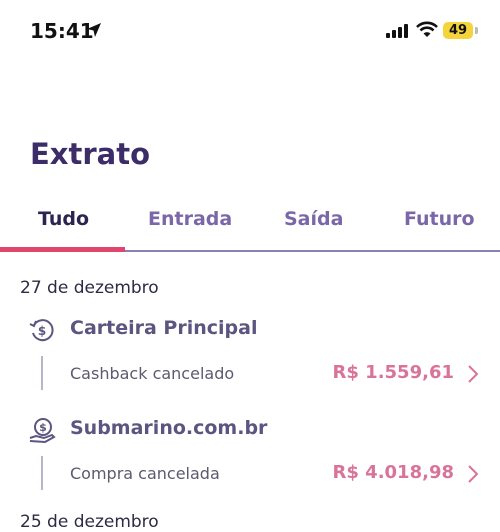 This screenshot has height=532, width=500. What do you see at coordinates (94, 30) in the screenshot?
I see `location-arrow-icon` at bounding box center [94, 30].